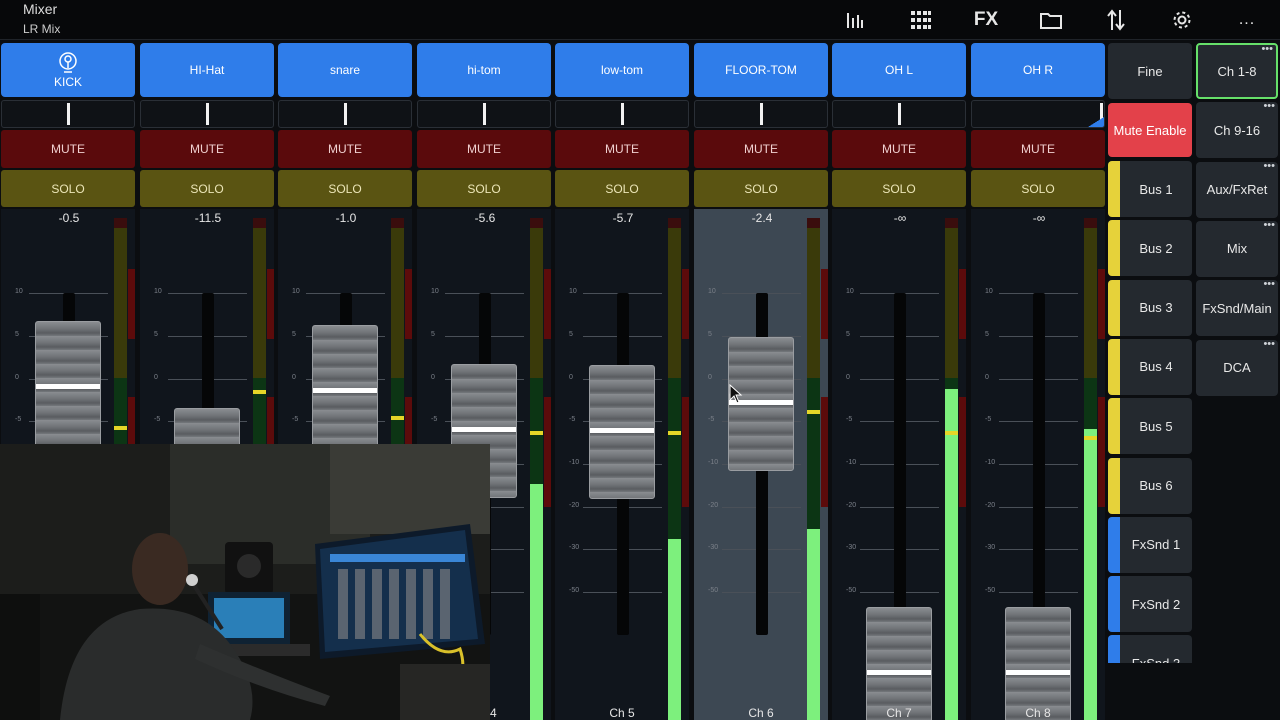 Image resolution: width=1280 pixels, height=720 pixels. I want to click on meter-fill, so click(951, 554).